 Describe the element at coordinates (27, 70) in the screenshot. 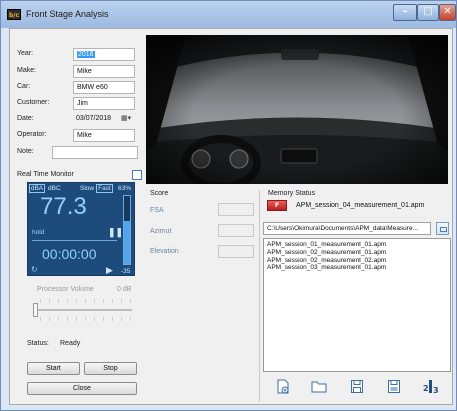

I see `make-label: Make:` at that location.